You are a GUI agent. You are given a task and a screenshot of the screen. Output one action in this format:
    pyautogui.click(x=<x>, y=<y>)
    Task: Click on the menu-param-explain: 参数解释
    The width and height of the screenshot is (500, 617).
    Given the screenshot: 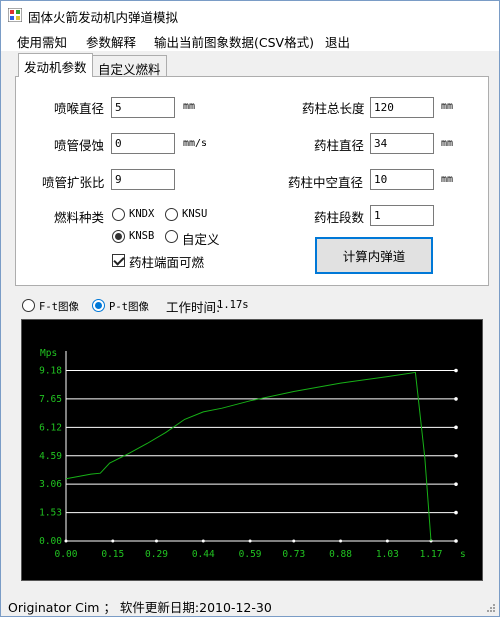 What is the action you would take?
    pyautogui.click(x=111, y=41)
    